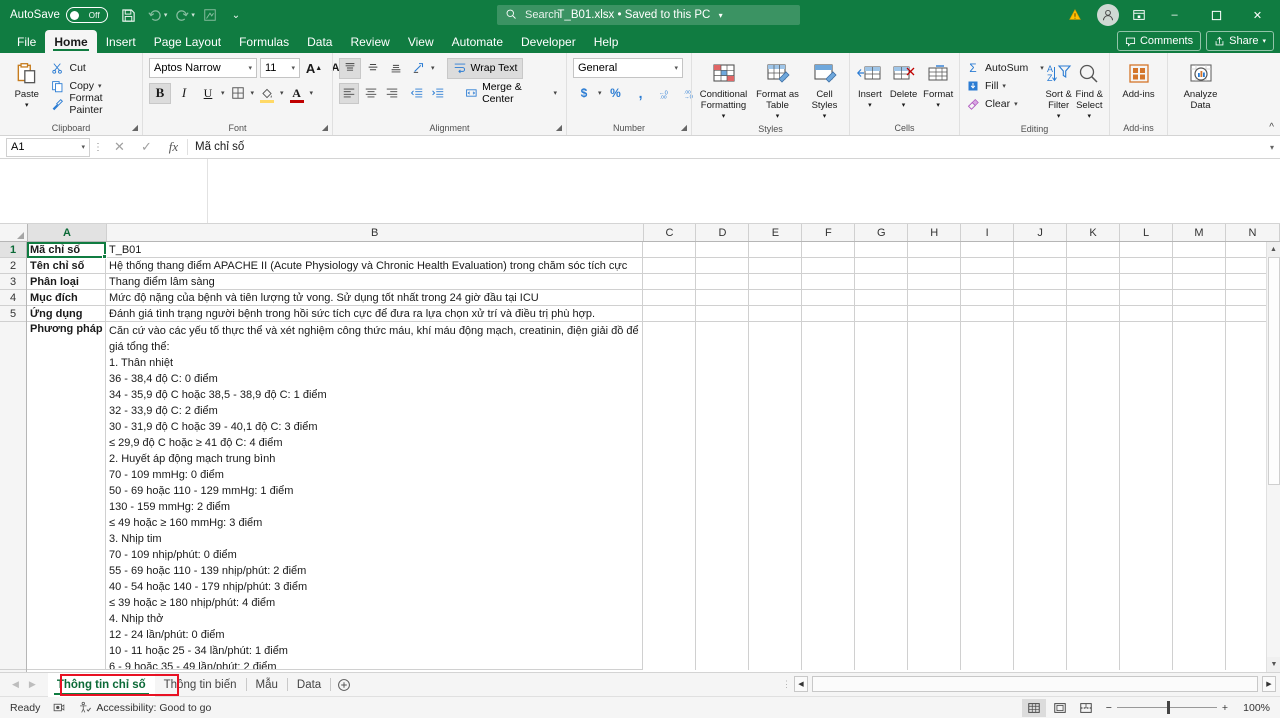  I want to click on cell-M6, so click(1199, 496).